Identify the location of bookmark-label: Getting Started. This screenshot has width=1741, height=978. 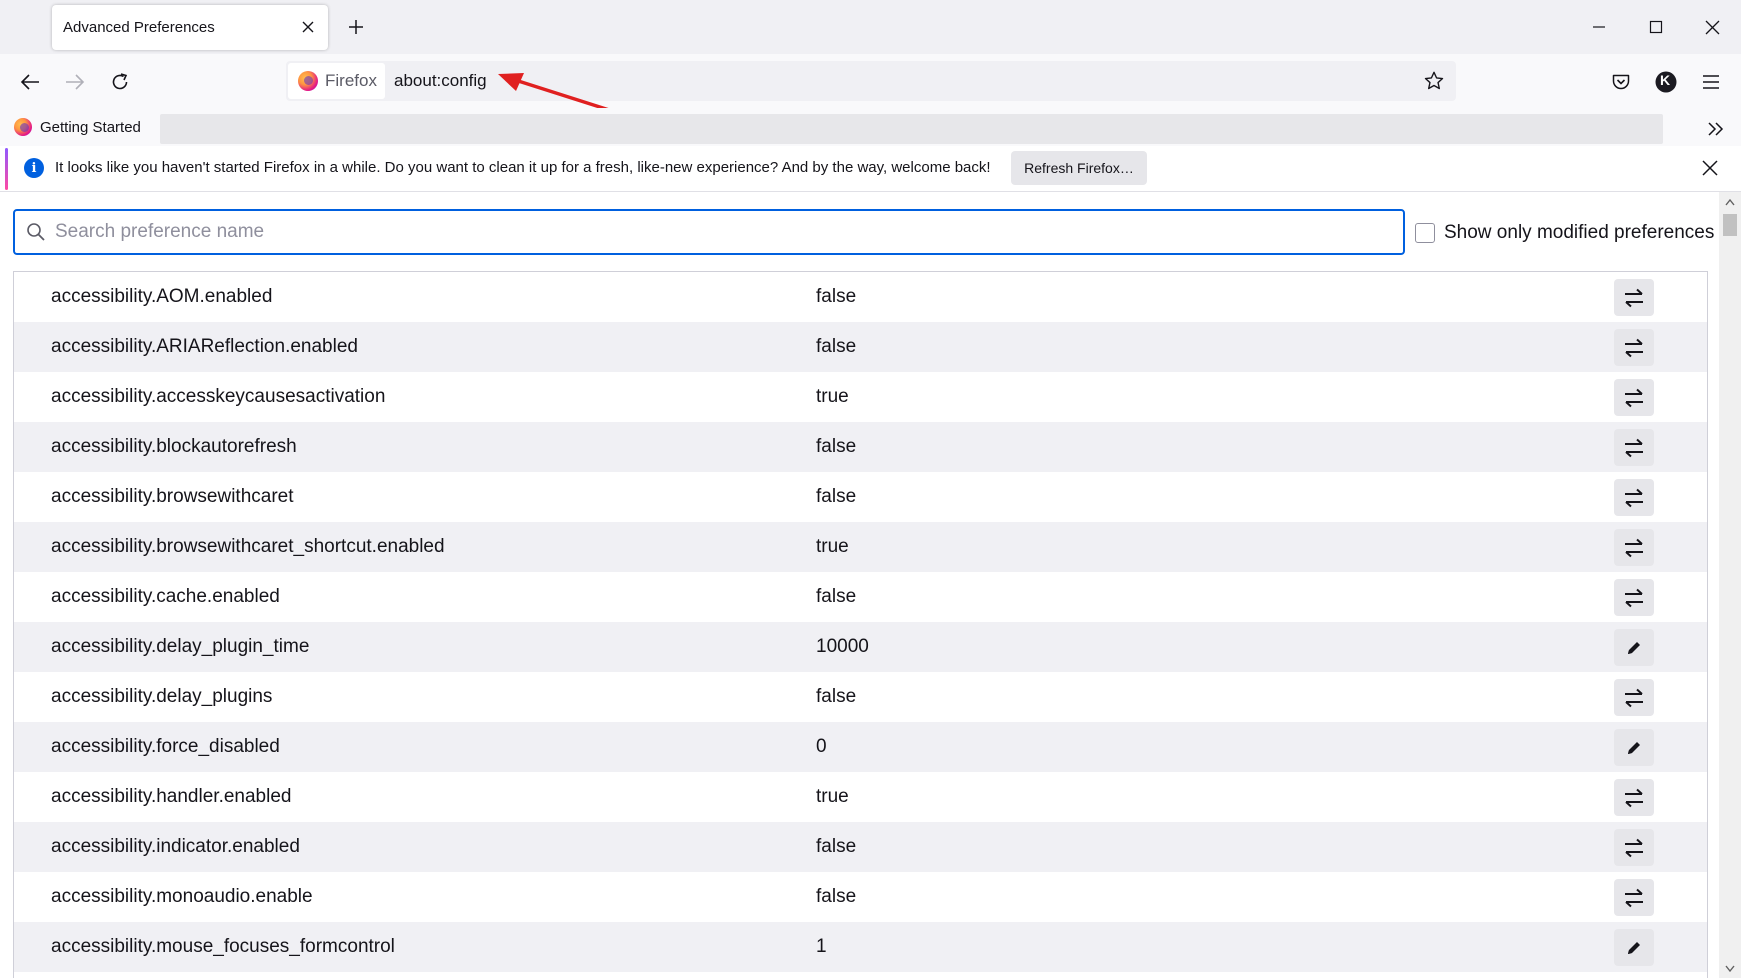
(90, 127).